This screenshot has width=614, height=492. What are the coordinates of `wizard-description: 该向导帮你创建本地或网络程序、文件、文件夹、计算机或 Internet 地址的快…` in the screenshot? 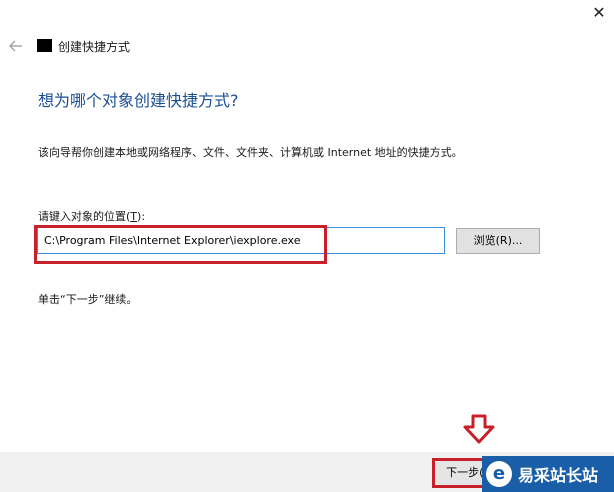 It's located at (250, 152).